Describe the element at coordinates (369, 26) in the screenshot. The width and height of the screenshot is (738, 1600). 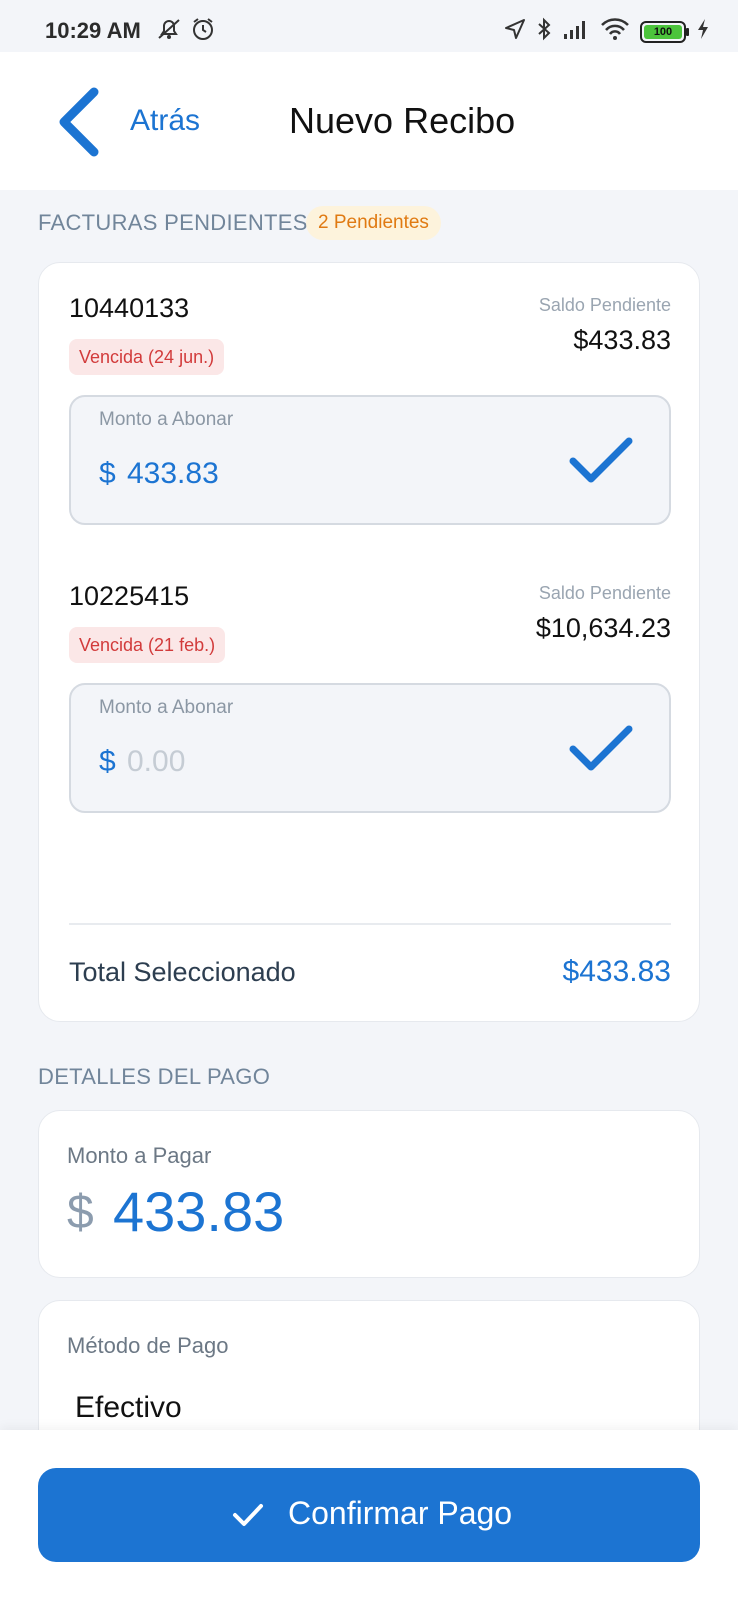
I see `status-bar: 10:29 AM 100` at that location.